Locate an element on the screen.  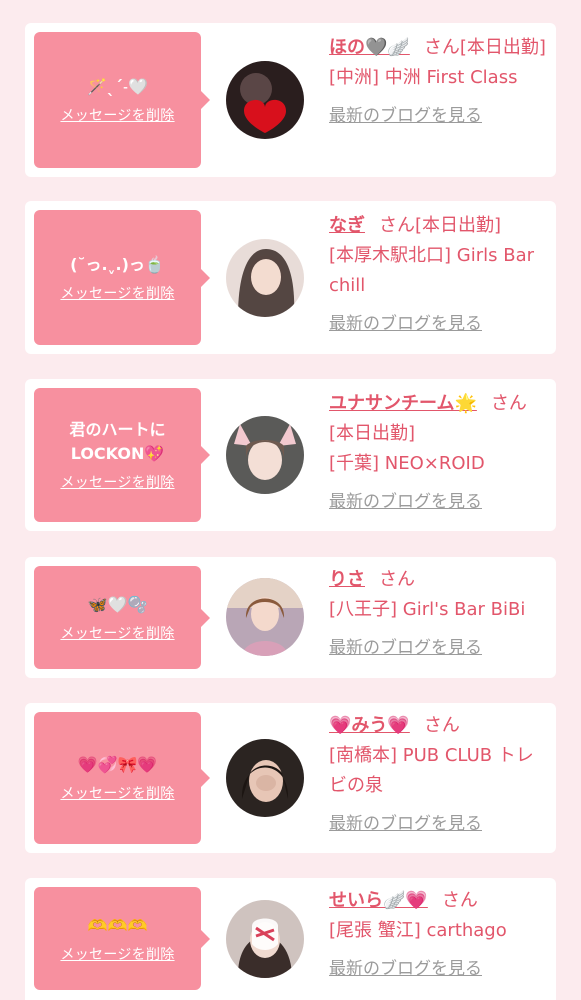
girl-info: せいら🪽💗 さん [尾張 蟹江] carthago 最新のブログを見る is located at coordinates (437, 935).